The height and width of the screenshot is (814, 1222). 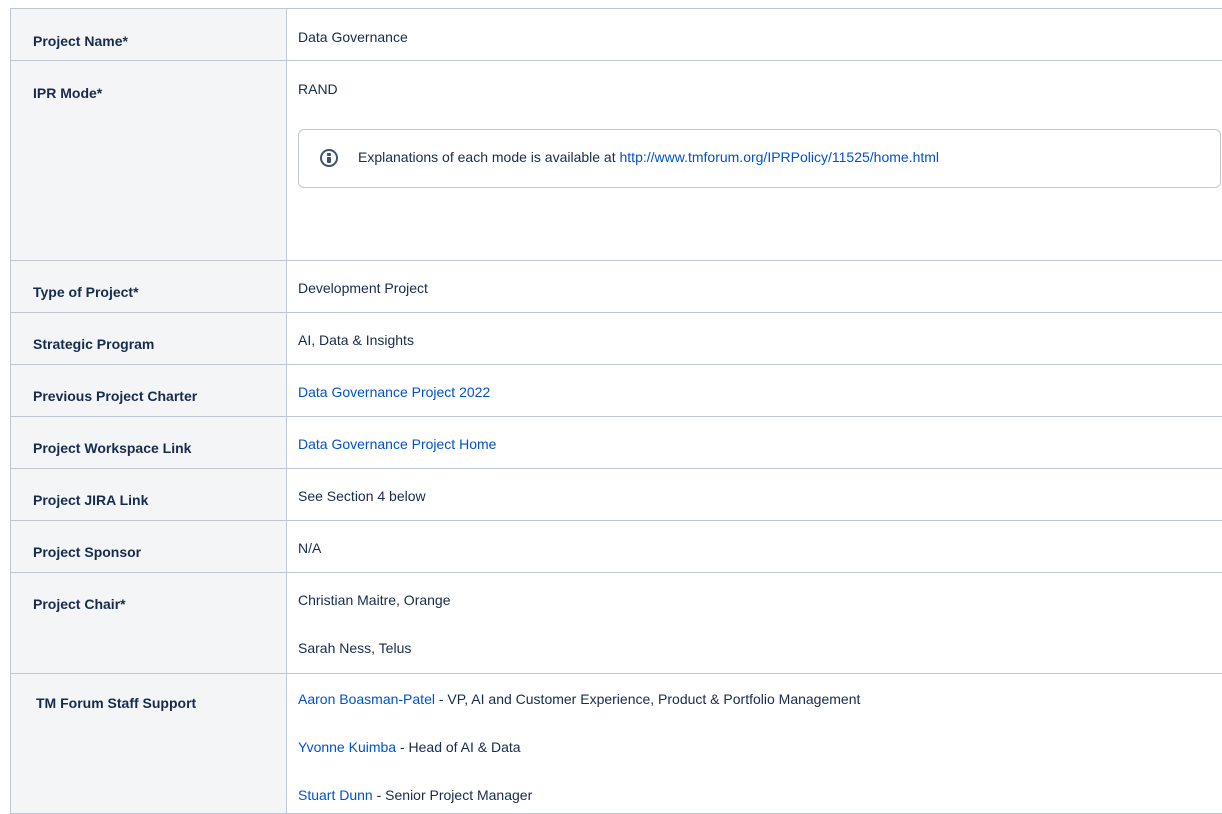 I want to click on chair-value: Christian Maitre, Orange, so click(x=374, y=600).